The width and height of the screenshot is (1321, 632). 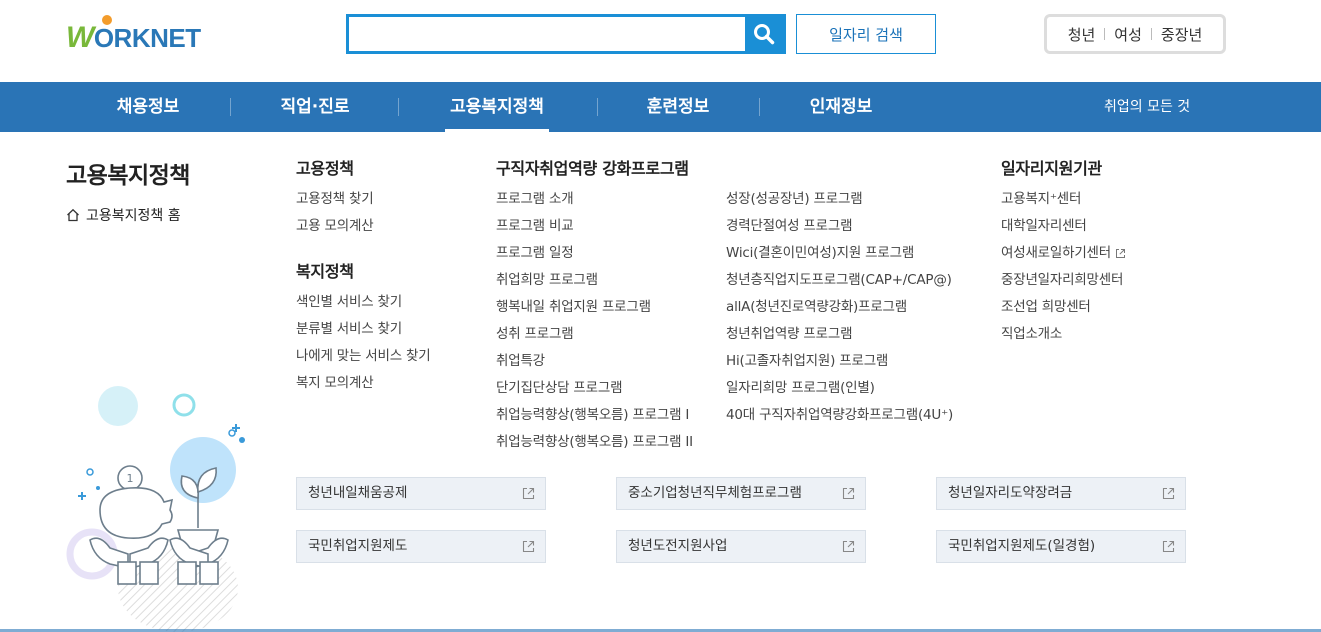 I want to click on menu-heading-welfare: 복지정책, so click(x=325, y=271).